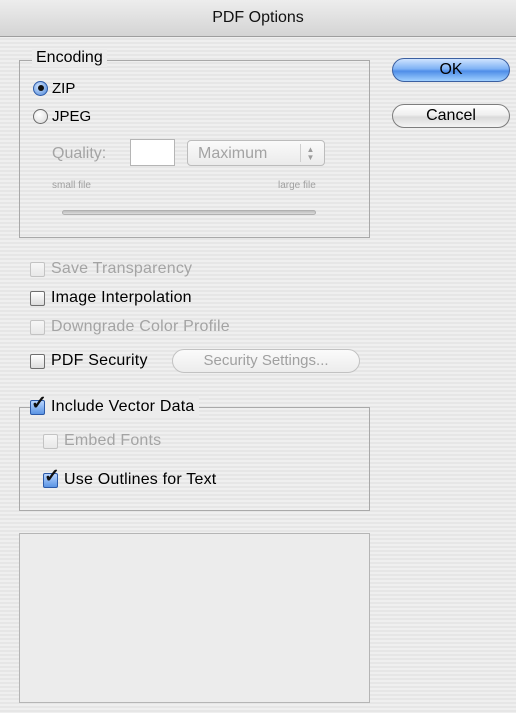  Describe the element at coordinates (40, 116) in the screenshot. I see `jpeg-radio` at that location.